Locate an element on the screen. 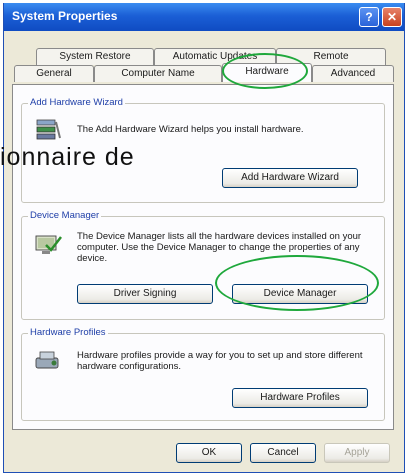  cancel-button: Cancel is located at coordinates (283, 453).